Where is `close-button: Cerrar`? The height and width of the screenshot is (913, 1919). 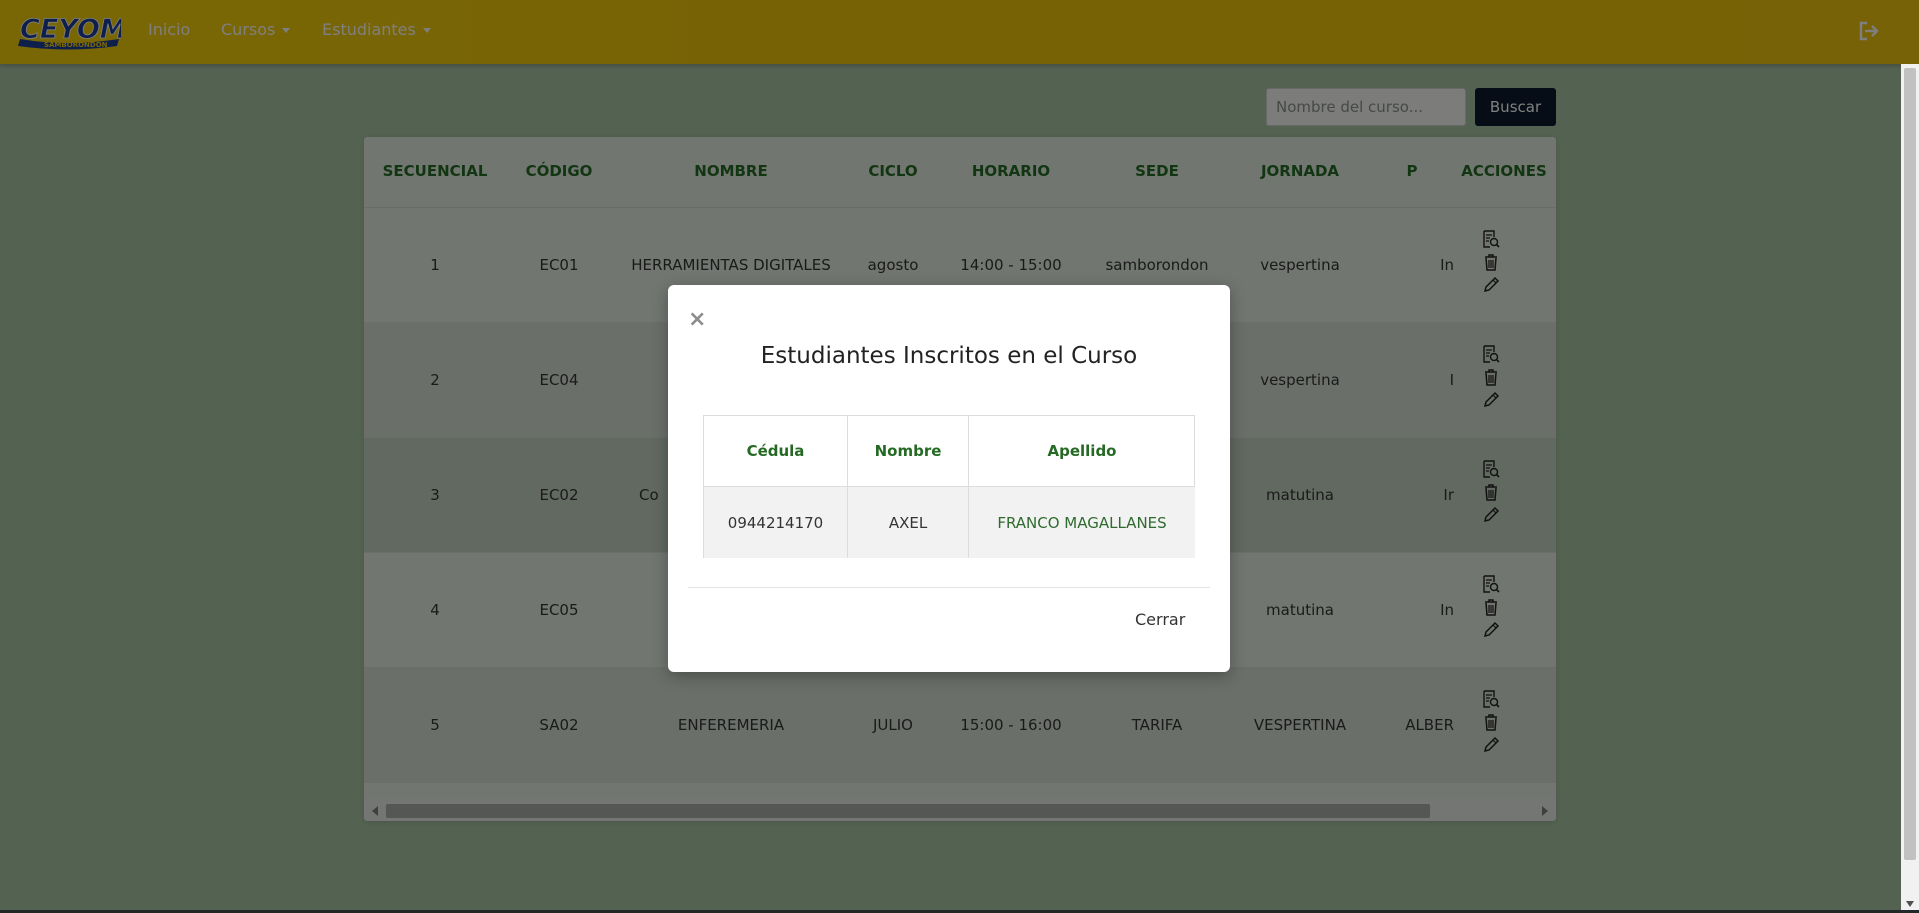 close-button: Cerrar is located at coordinates (1160, 619).